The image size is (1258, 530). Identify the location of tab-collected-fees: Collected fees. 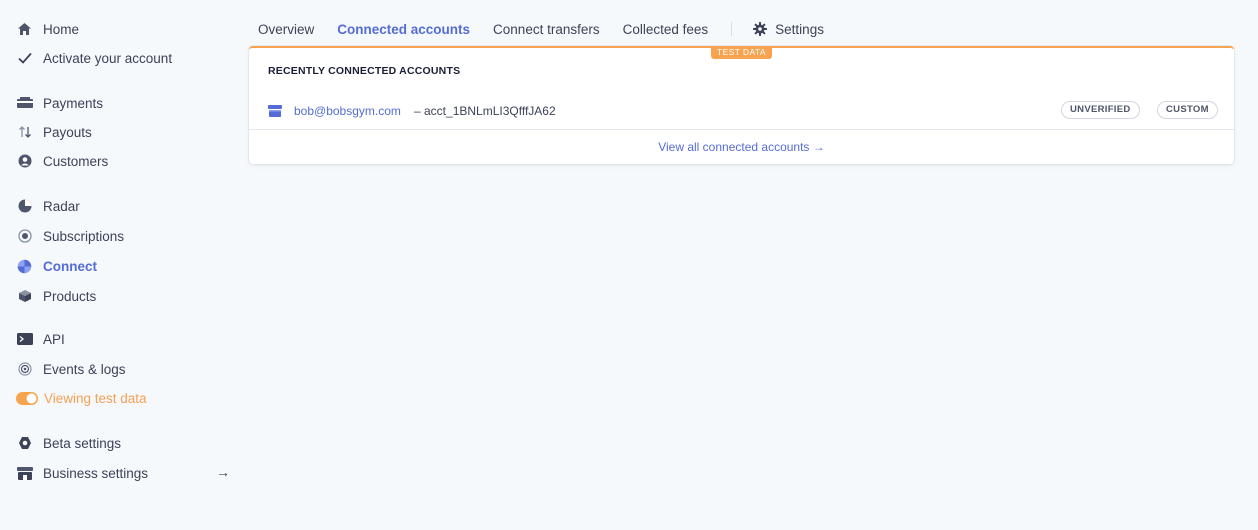
(666, 29).